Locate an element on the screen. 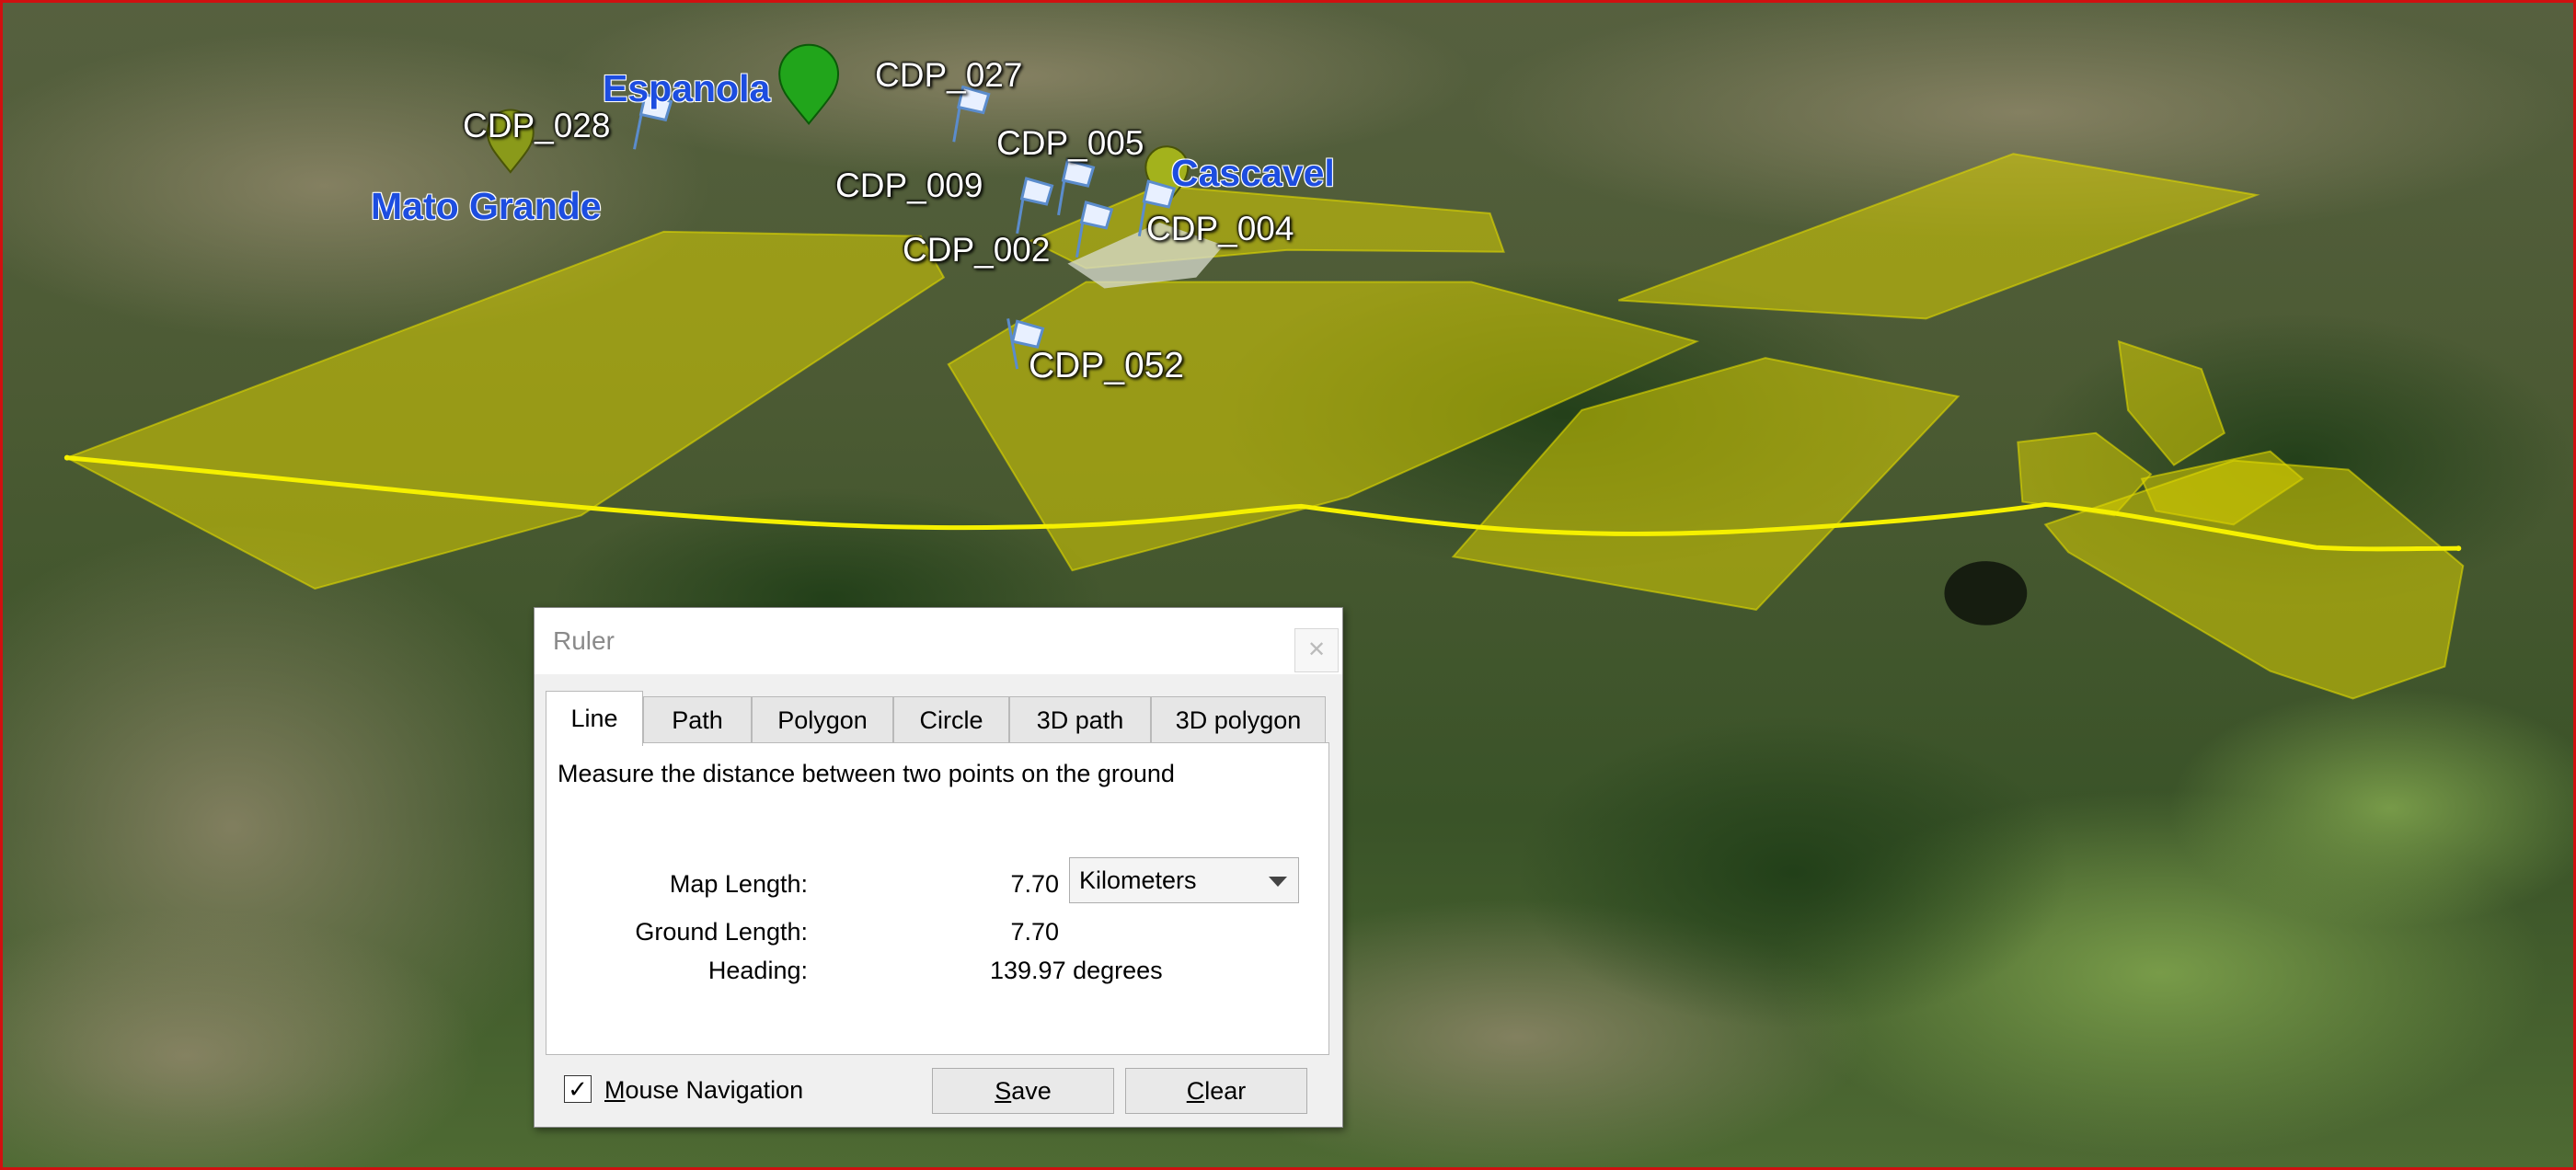 Image resolution: width=2576 pixels, height=1170 pixels. flag-label-cdp-052: CDP_052 is located at coordinates (1107, 365).